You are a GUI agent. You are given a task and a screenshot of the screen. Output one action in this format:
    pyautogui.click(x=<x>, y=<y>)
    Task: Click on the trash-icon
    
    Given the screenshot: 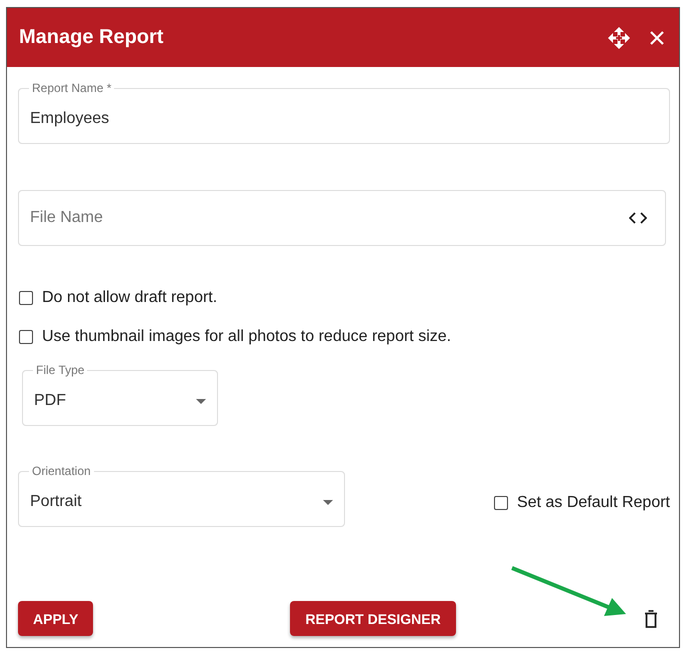 What is the action you would take?
    pyautogui.click(x=651, y=619)
    